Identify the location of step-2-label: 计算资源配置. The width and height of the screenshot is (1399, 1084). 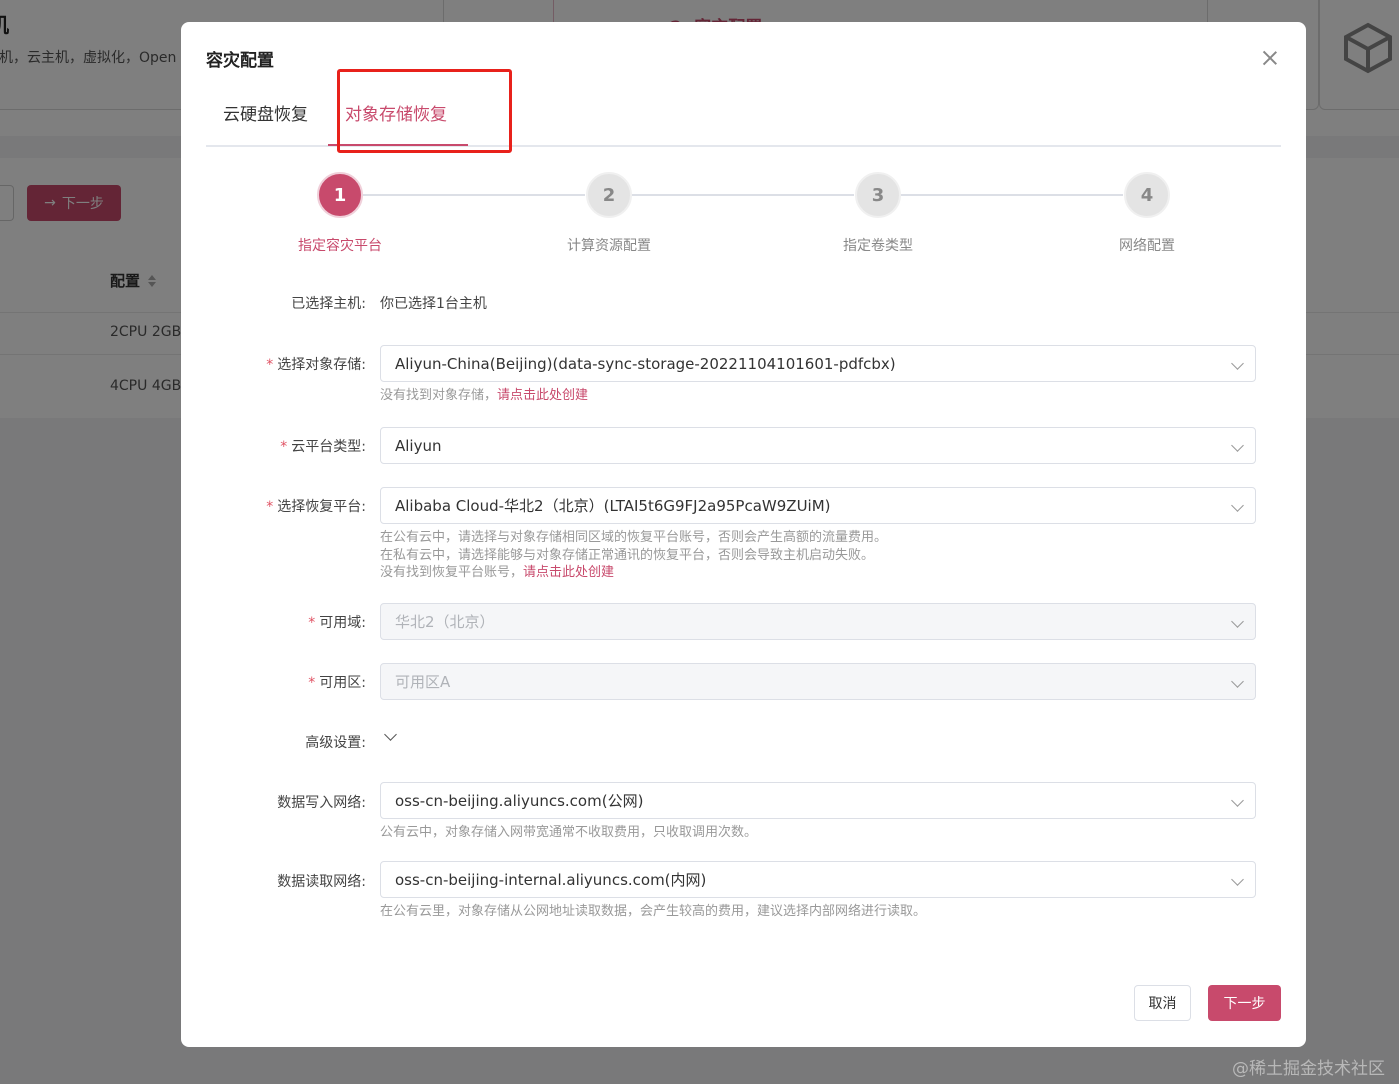
(609, 246).